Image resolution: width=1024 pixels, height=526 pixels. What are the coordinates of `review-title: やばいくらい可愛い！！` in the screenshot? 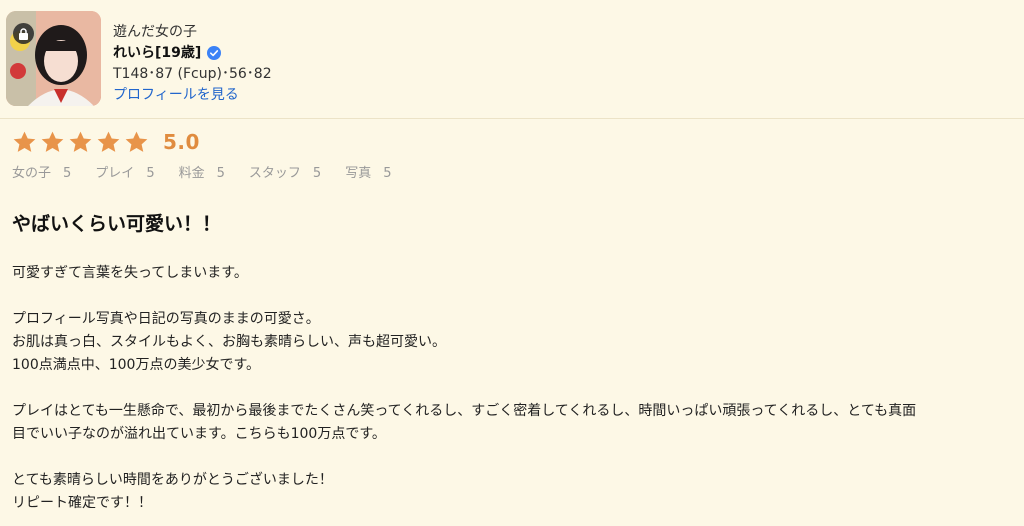 It's located at (117, 224).